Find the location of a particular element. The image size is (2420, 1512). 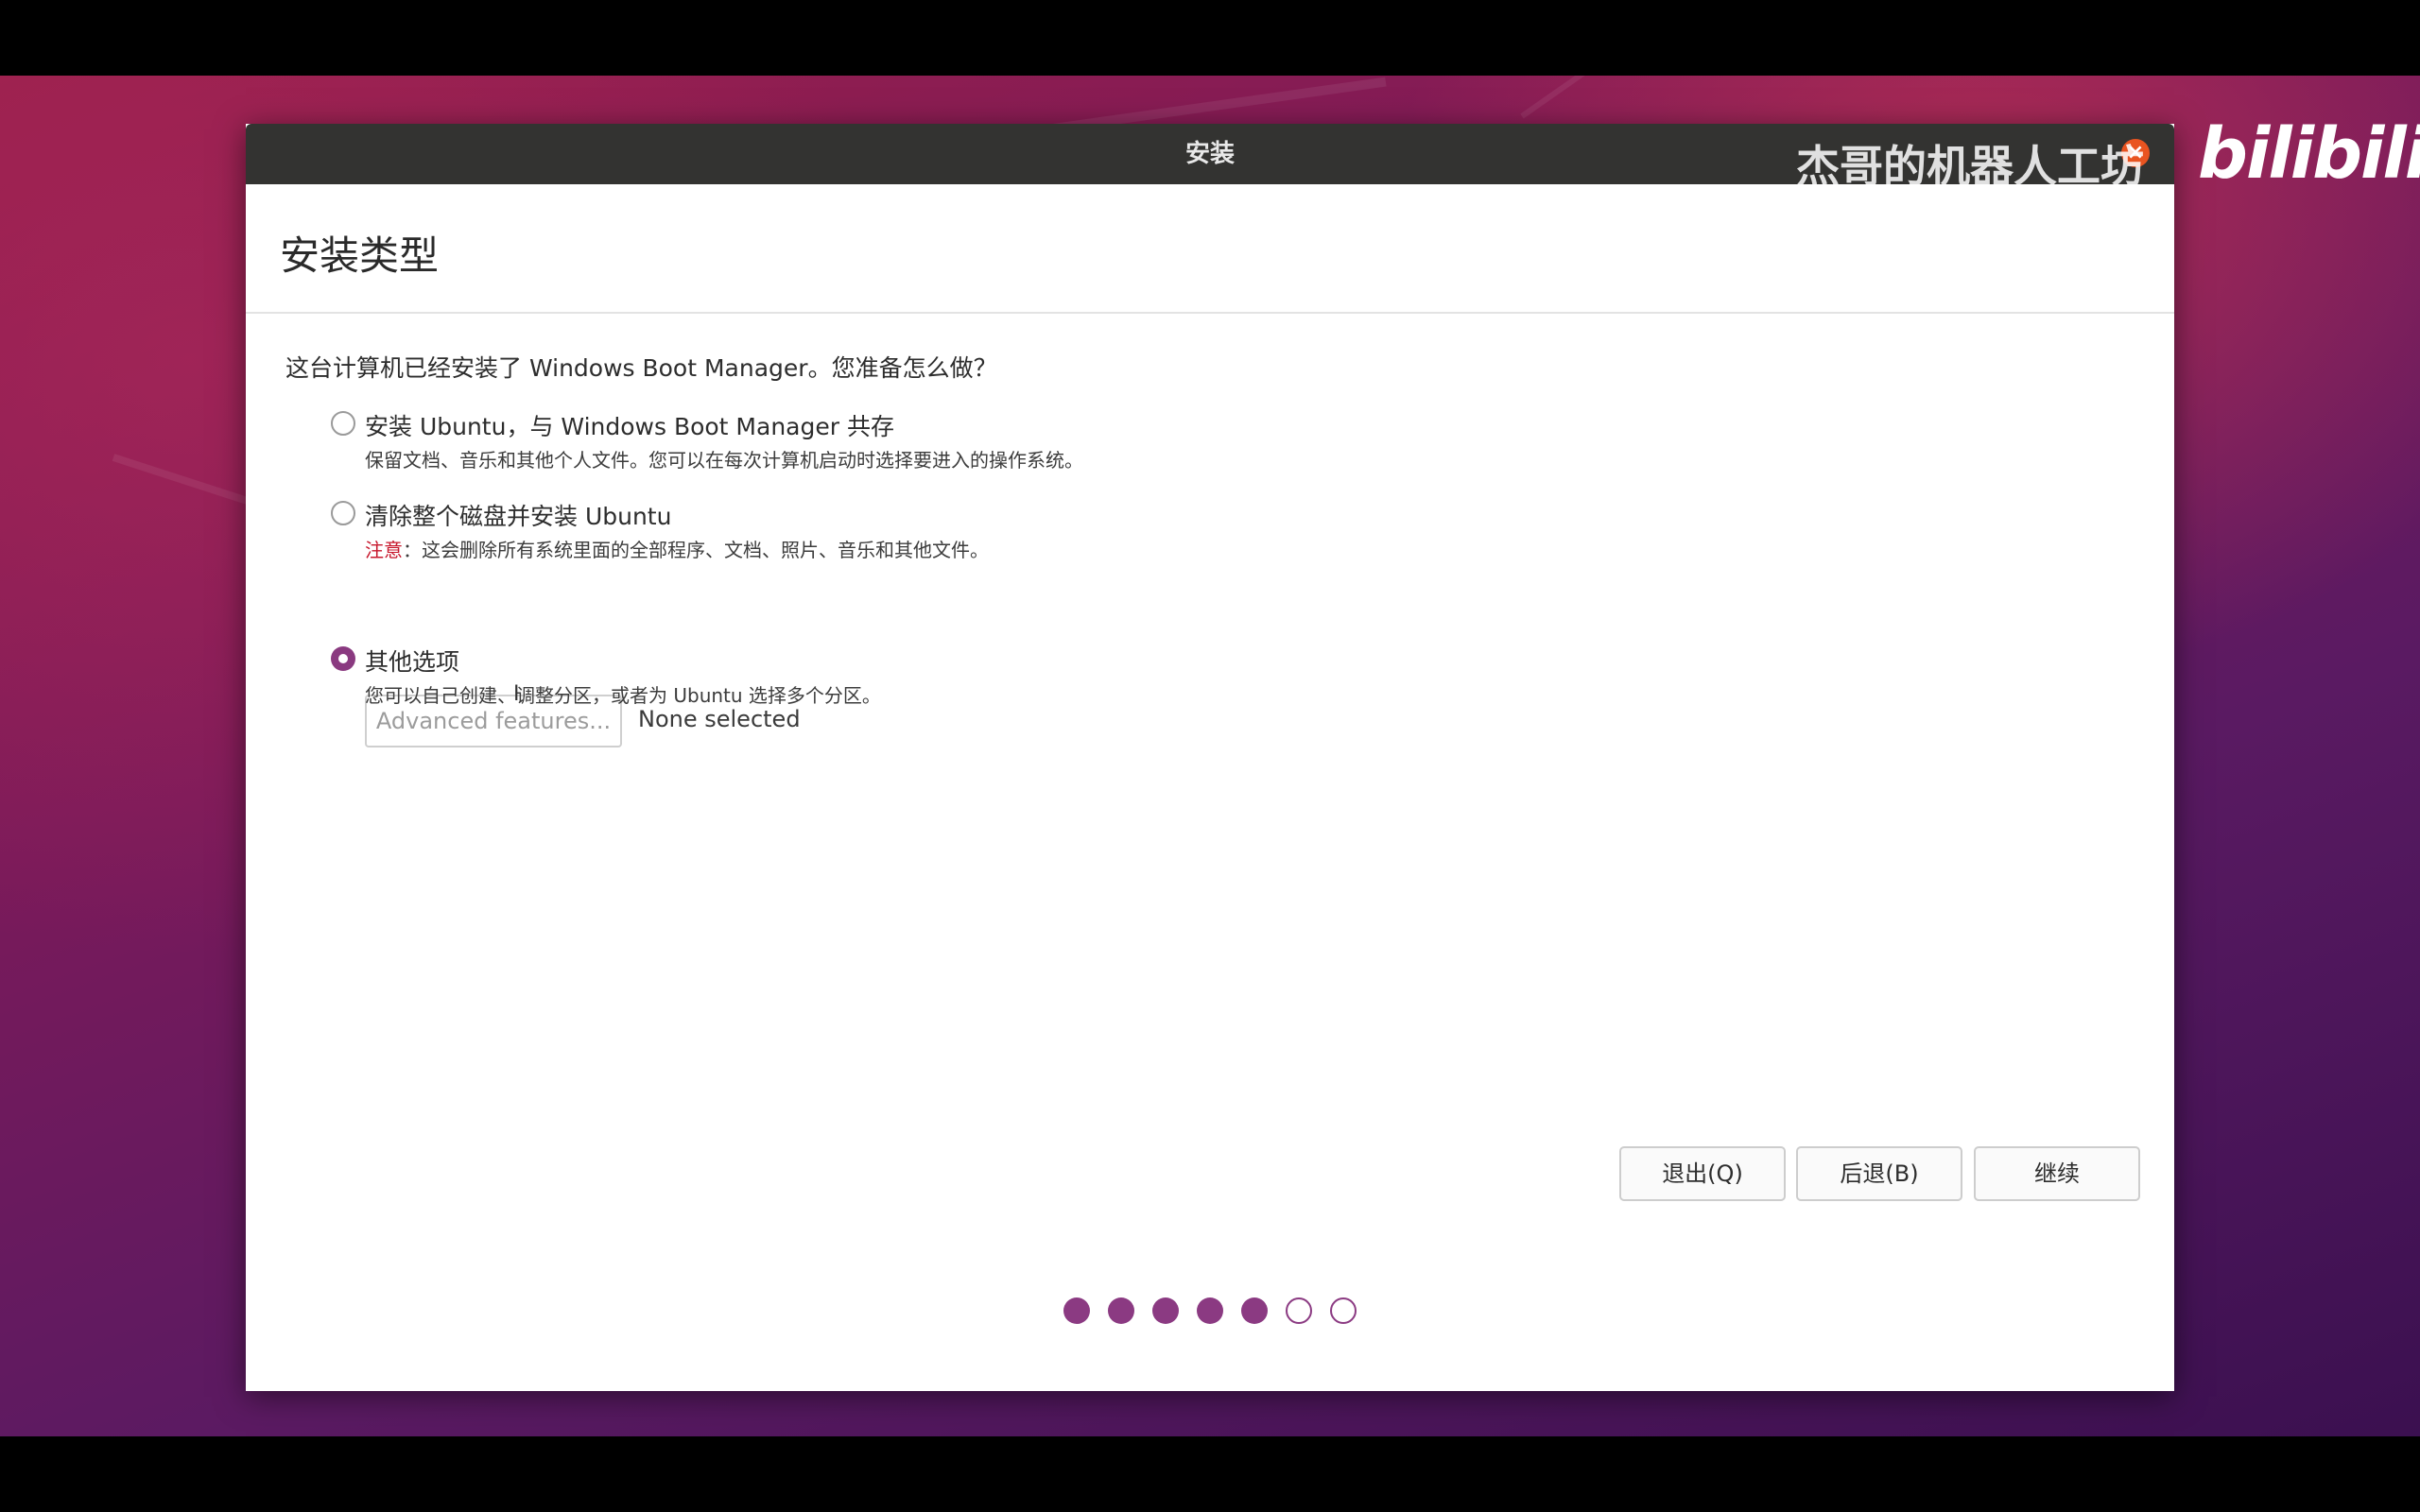

background-streak is located at coordinates (1599, 97).